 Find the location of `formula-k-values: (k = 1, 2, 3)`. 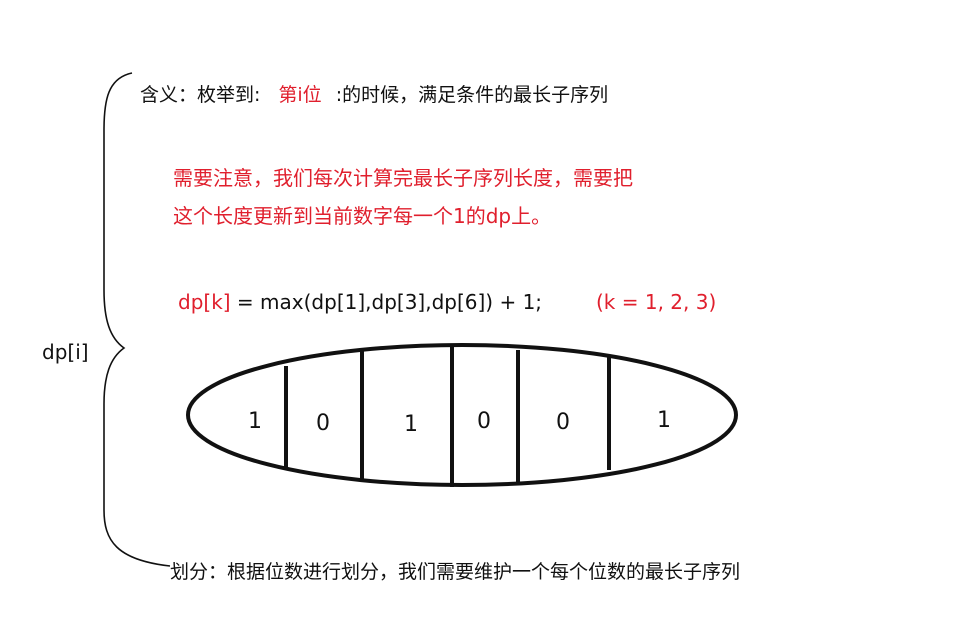

formula-k-values: (k = 1, 2, 3) is located at coordinates (656, 302).